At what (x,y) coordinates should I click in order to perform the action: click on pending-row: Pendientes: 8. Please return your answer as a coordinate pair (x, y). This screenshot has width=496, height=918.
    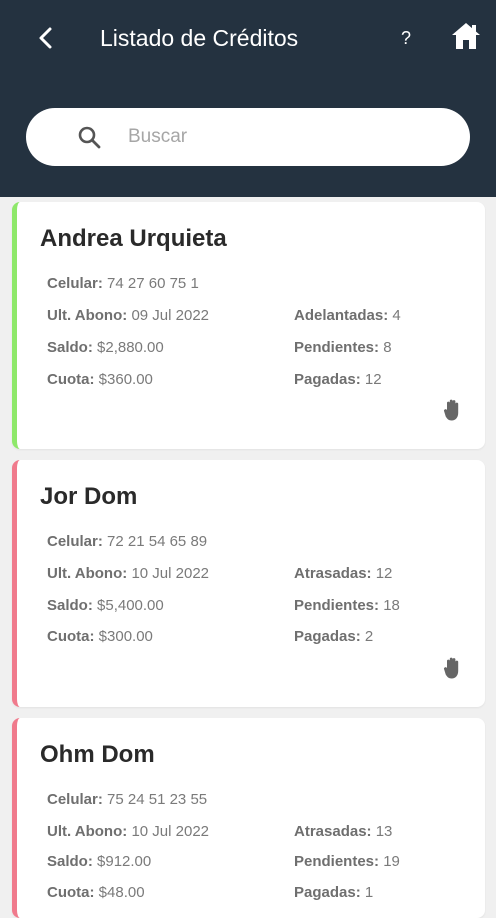
    Looking at the image, I should click on (343, 347).